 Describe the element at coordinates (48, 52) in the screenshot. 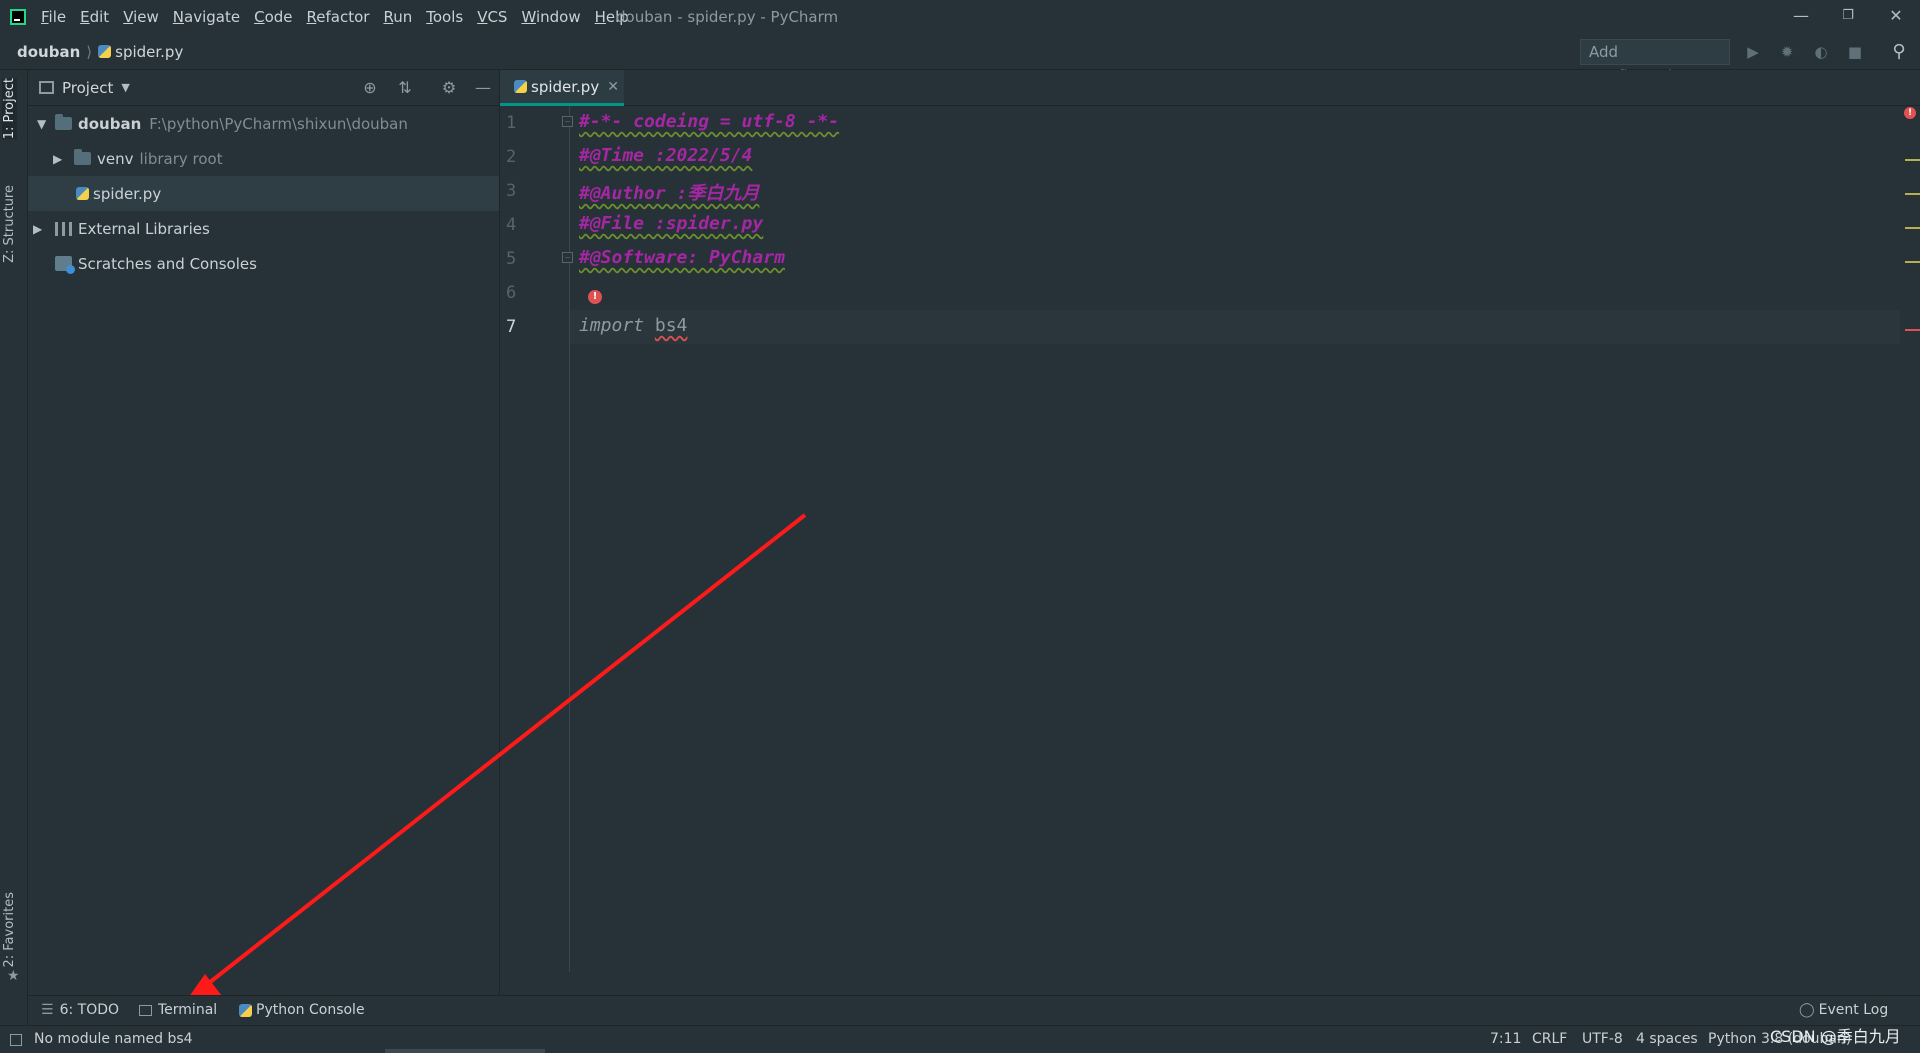

I see `breadcrumb-project: douban` at that location.